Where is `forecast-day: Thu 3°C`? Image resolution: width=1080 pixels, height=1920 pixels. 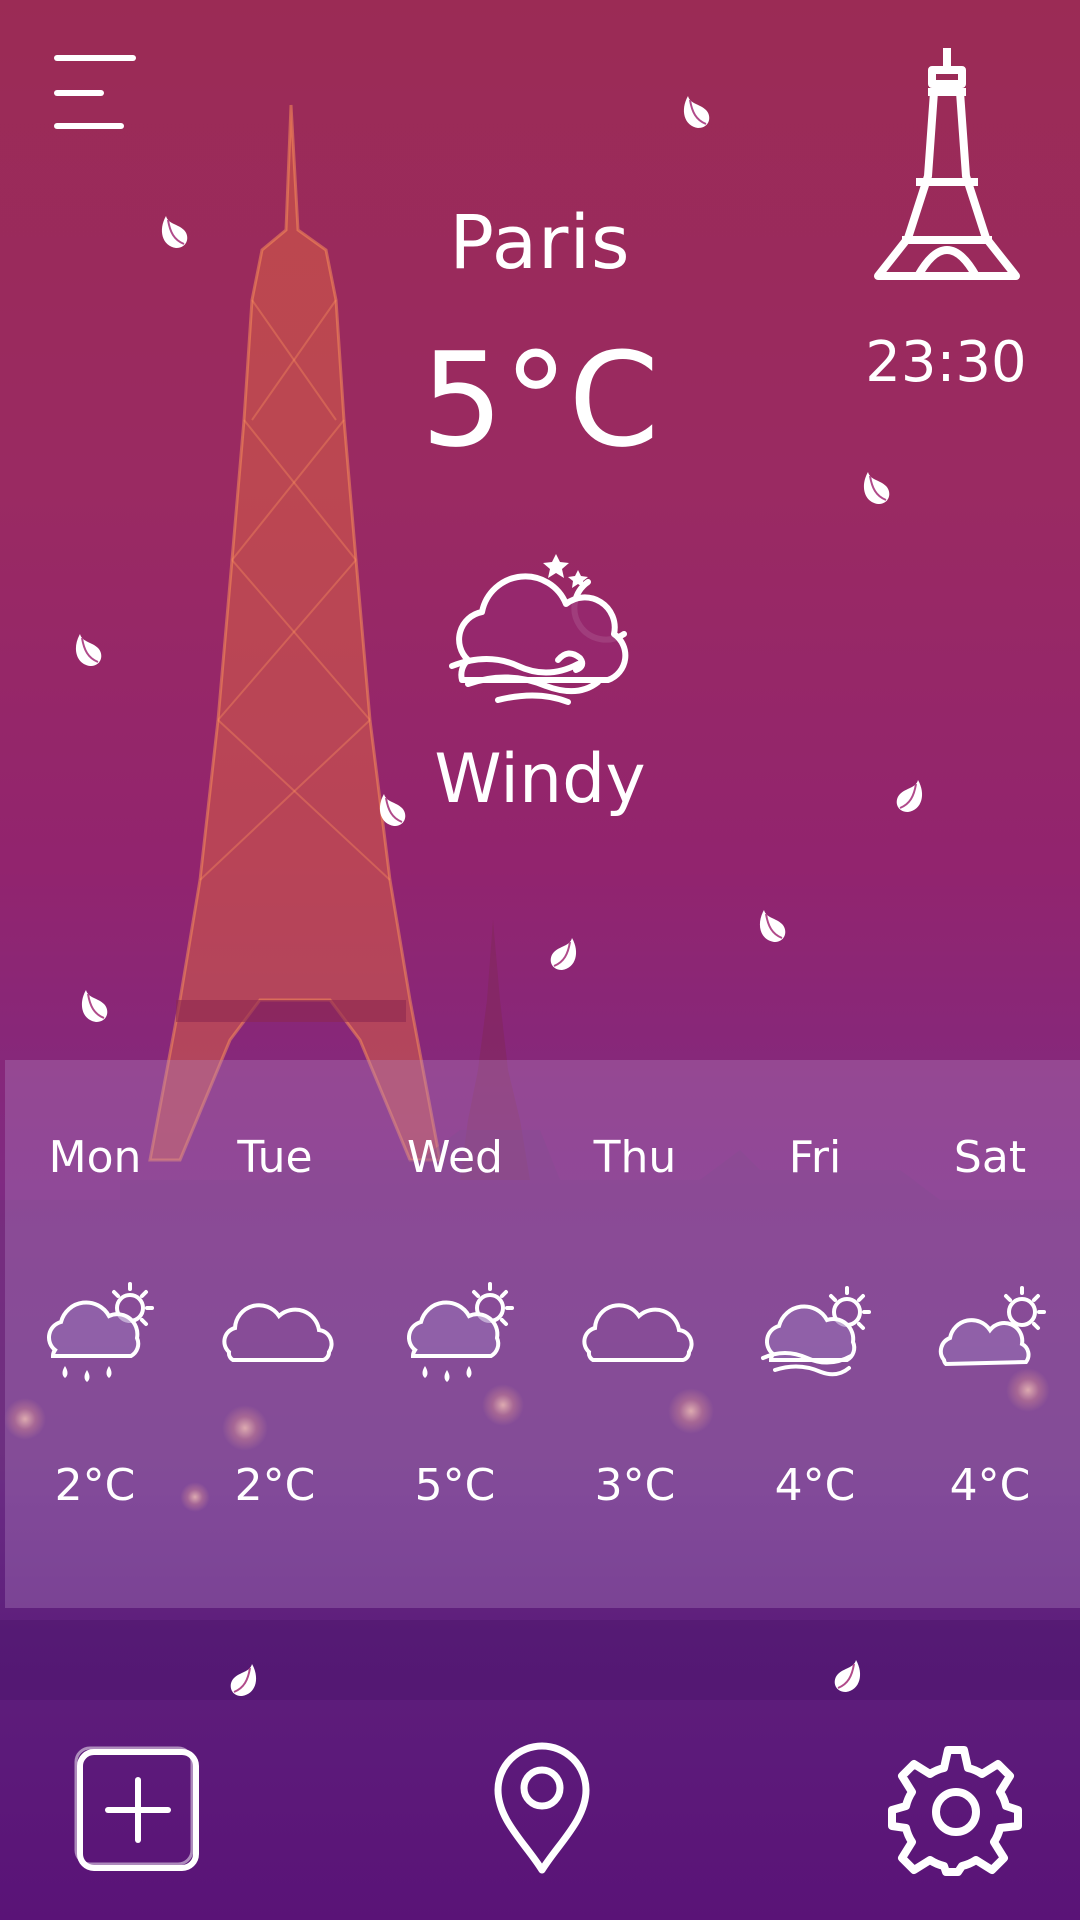 forecast-day: Thu 3°C is located at coordinates (635, 1334).